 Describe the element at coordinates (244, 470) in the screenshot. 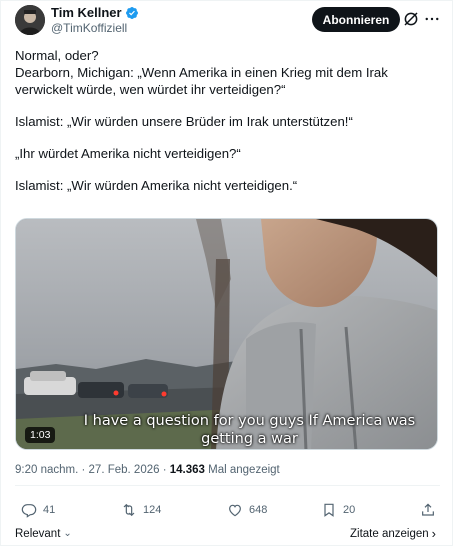

I see `views-label: Mal angezeigt` at that location.